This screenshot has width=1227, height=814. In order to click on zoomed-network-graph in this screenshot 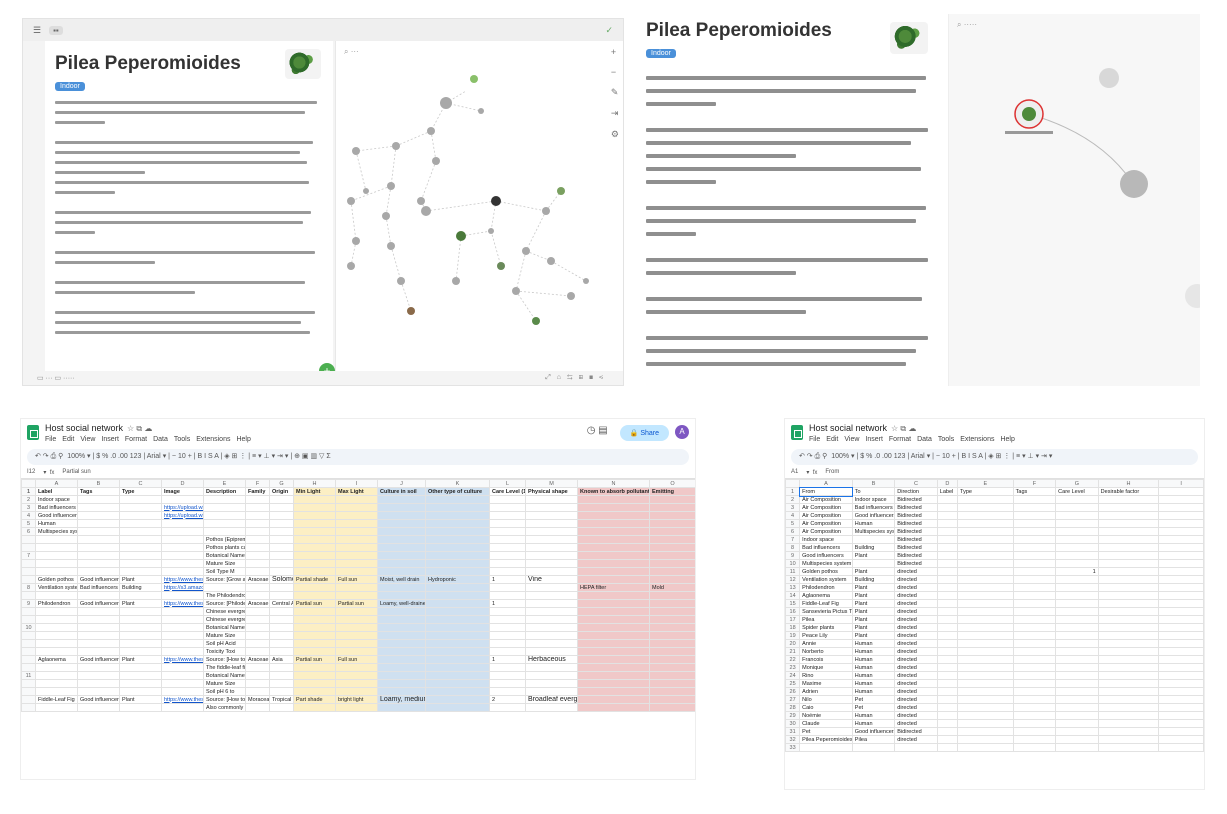, I will do `click(1074, 200)`.